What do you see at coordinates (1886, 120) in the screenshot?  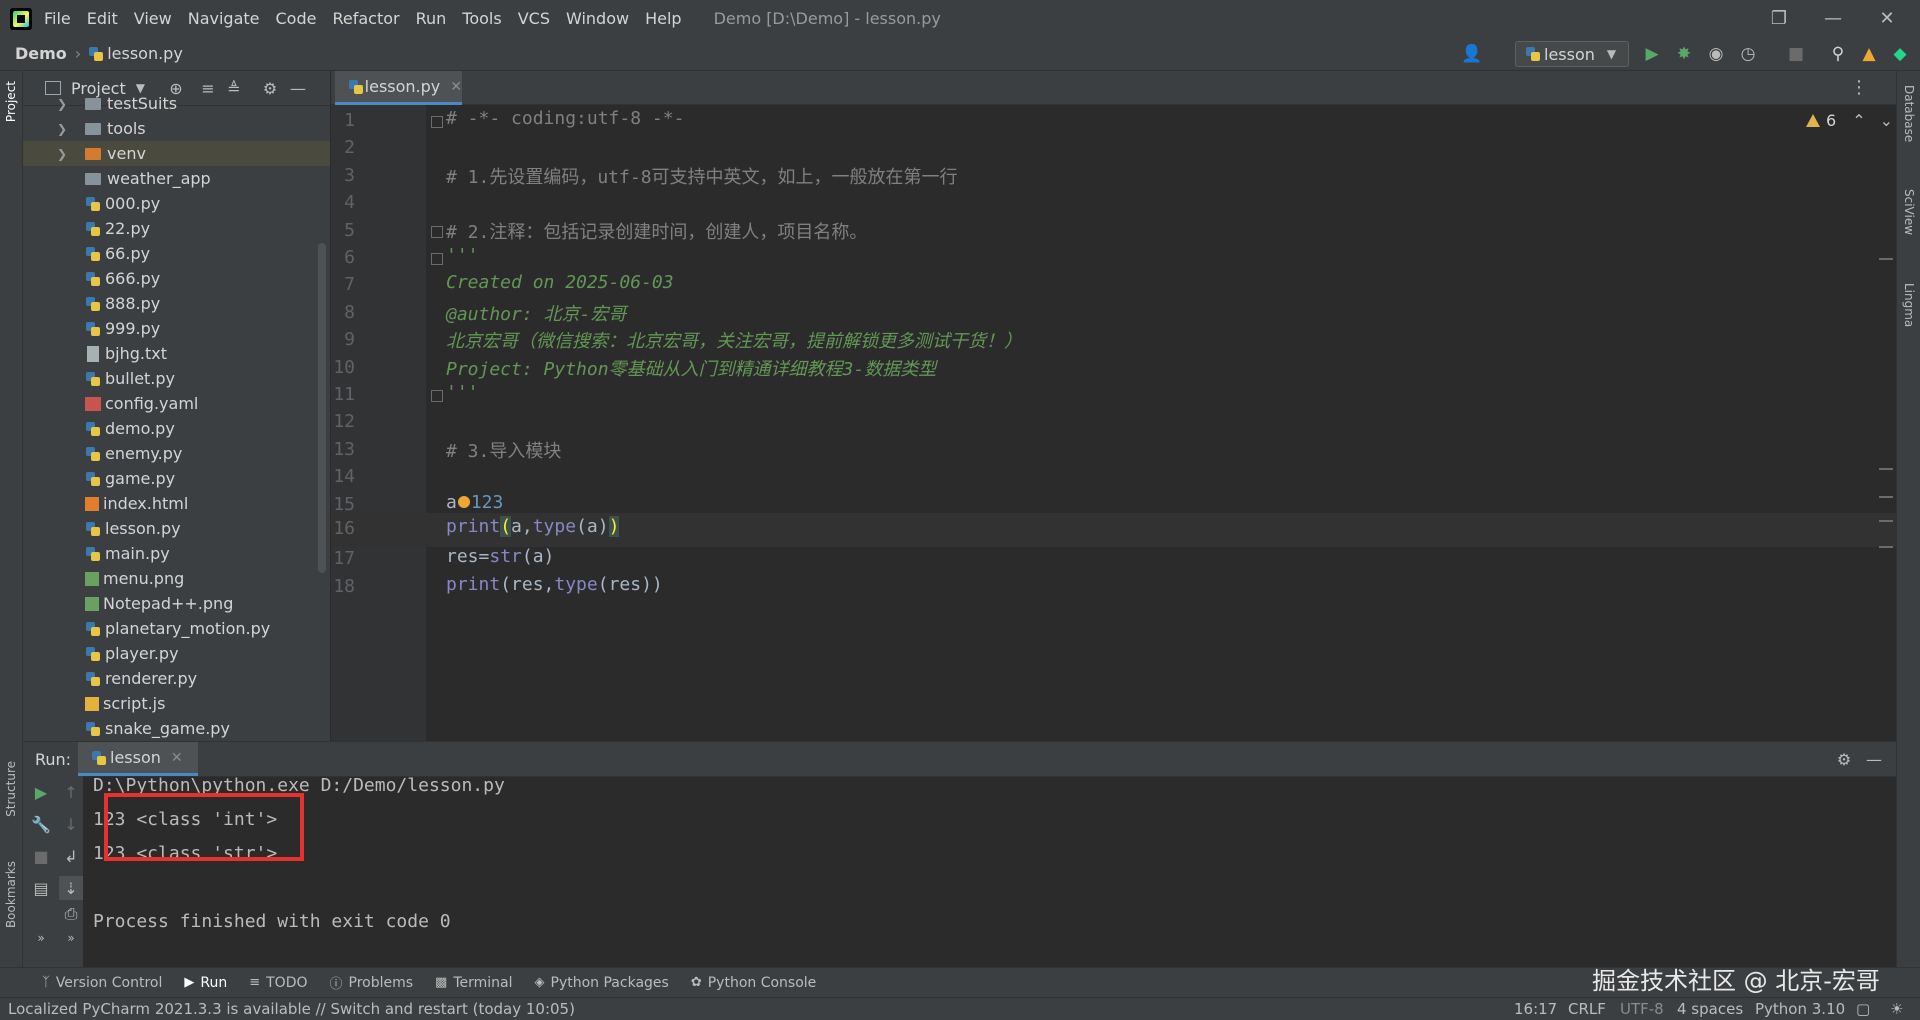 I see `chevron-down-icon: ⌄` at bounding box center [1886, 120].